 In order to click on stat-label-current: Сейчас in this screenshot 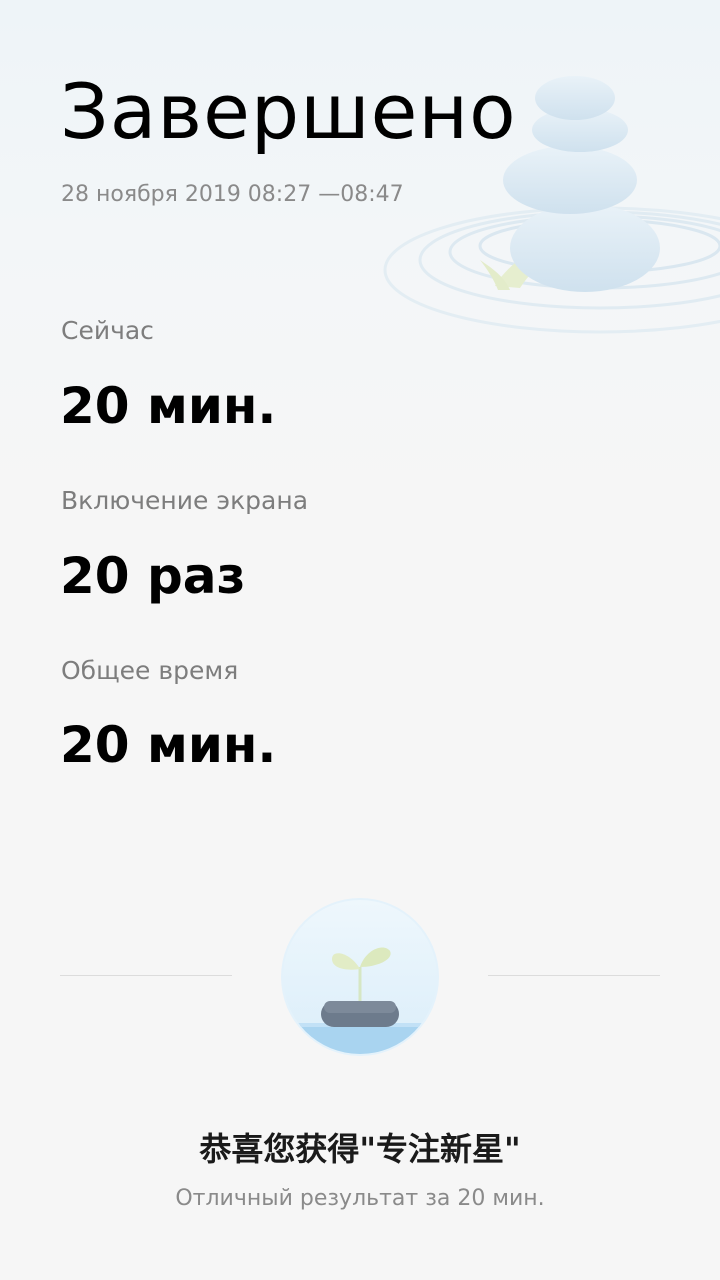, I will do `click(107, 330)`.